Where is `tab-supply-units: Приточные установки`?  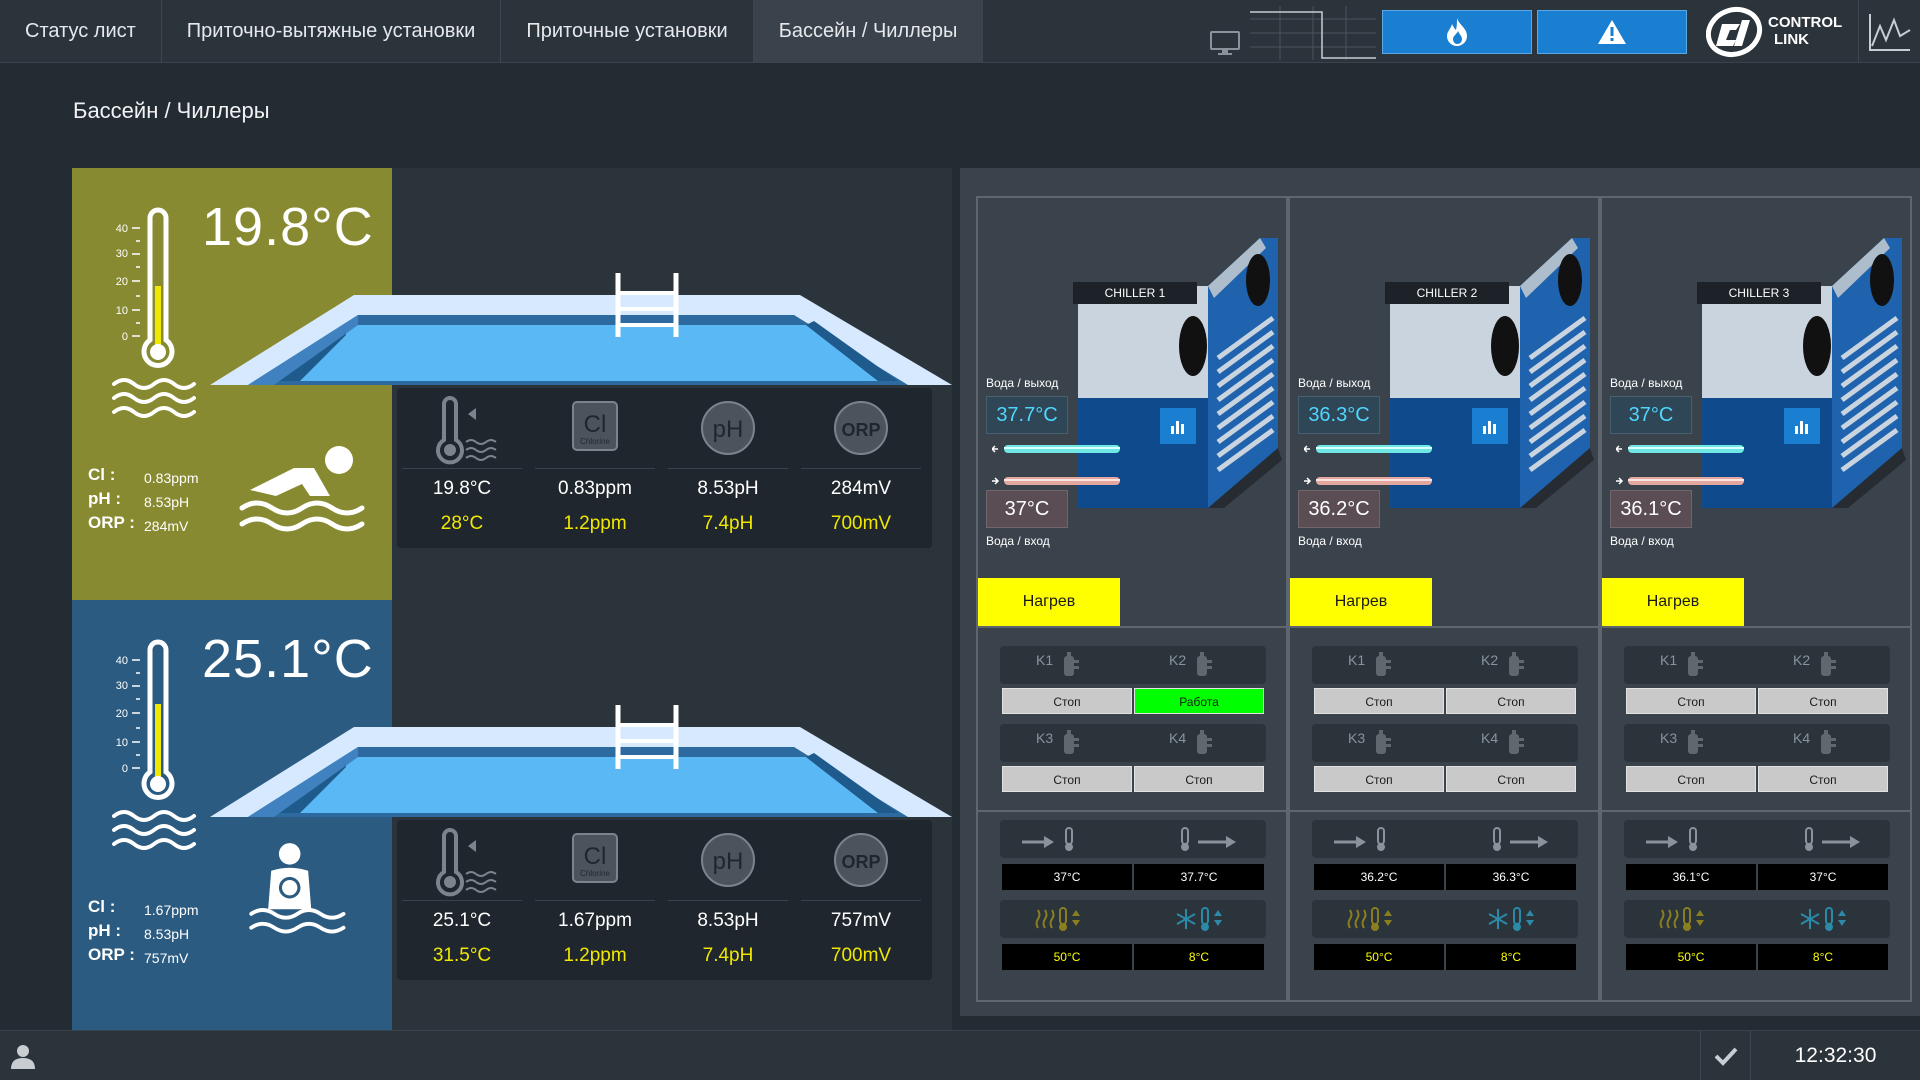
tab-supply-units: Приточные установки is located at coordinates (627, 31).